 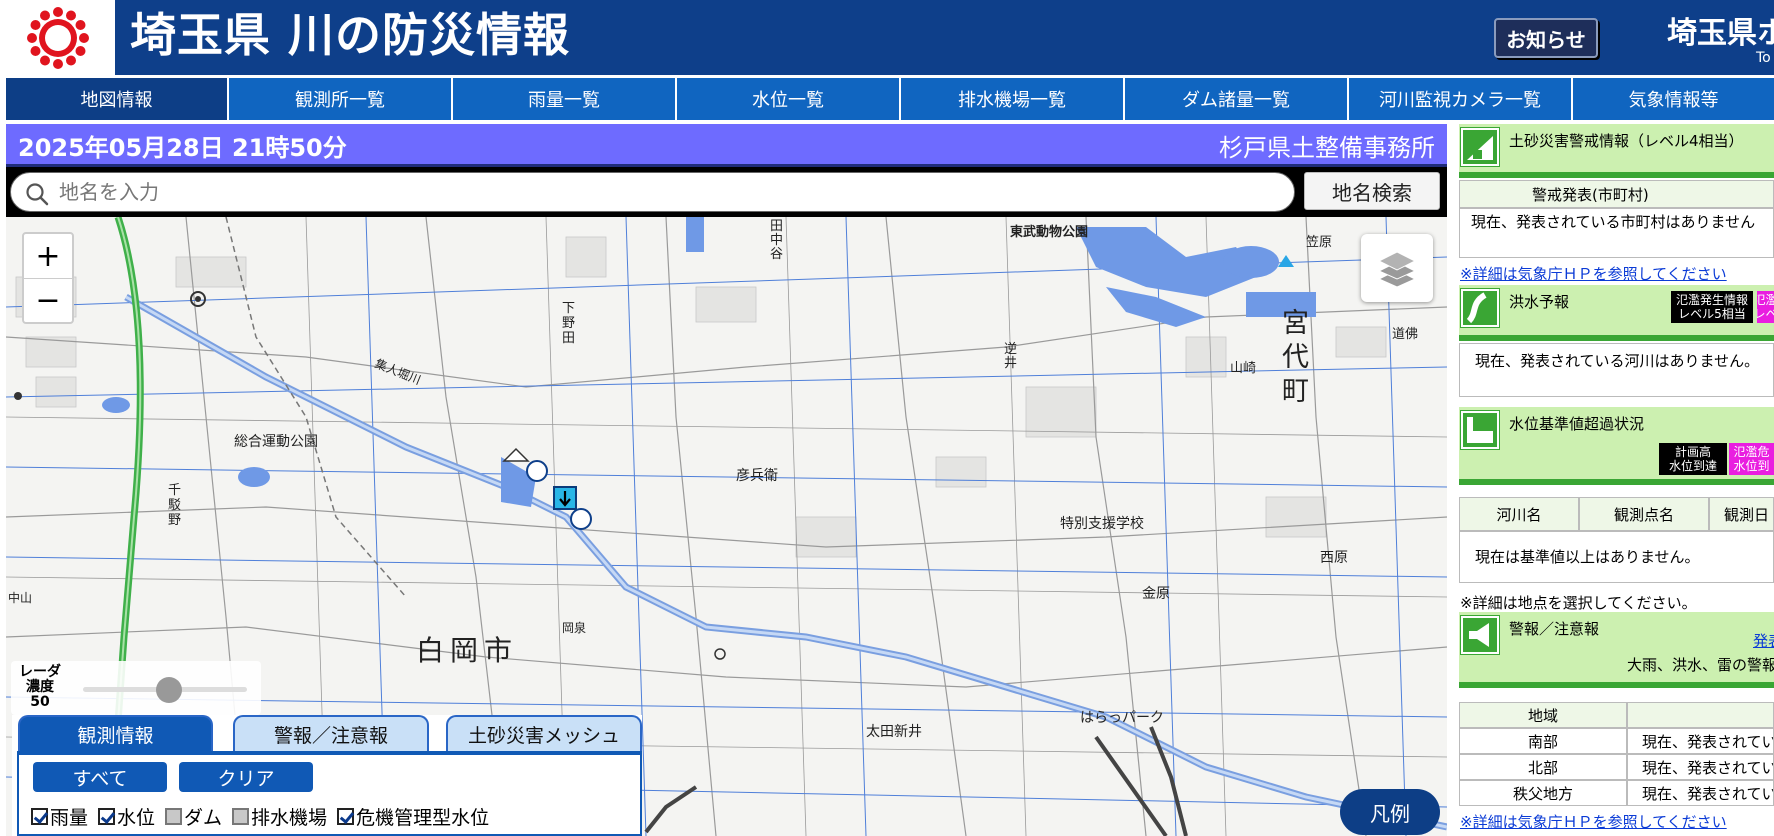 I want to click on rainfall-checkbox: 雨量, so click(x=59, y=816).